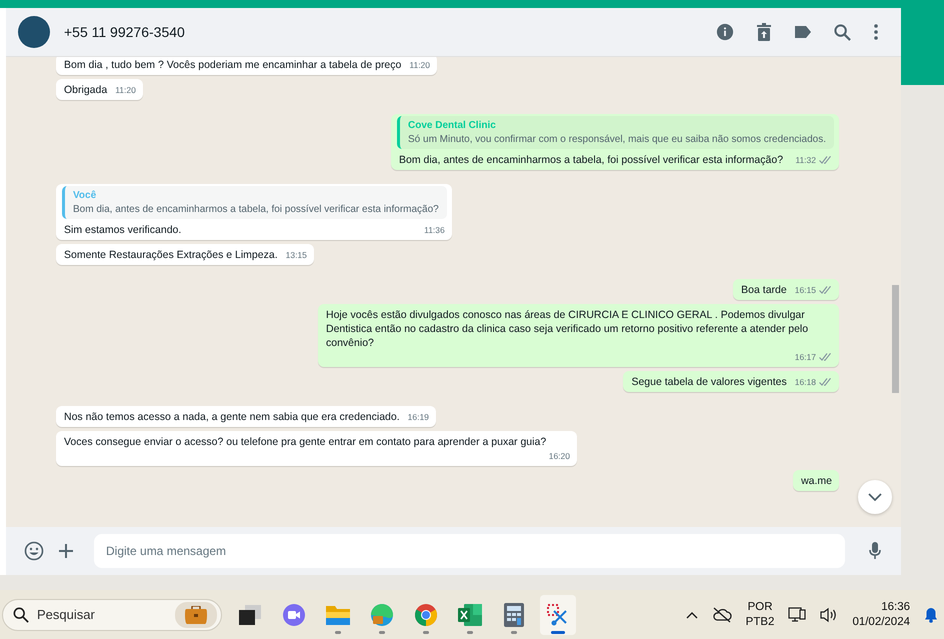 This screenshot has width=944, height=639. What do you see at coordinates (305, 442) in the screenshot?
I see `message-text: Voces consegue enviar o acesso? ou telefone pra gente entrar em contato para aprender a puxar guia?` at bounding box center [305, 442].